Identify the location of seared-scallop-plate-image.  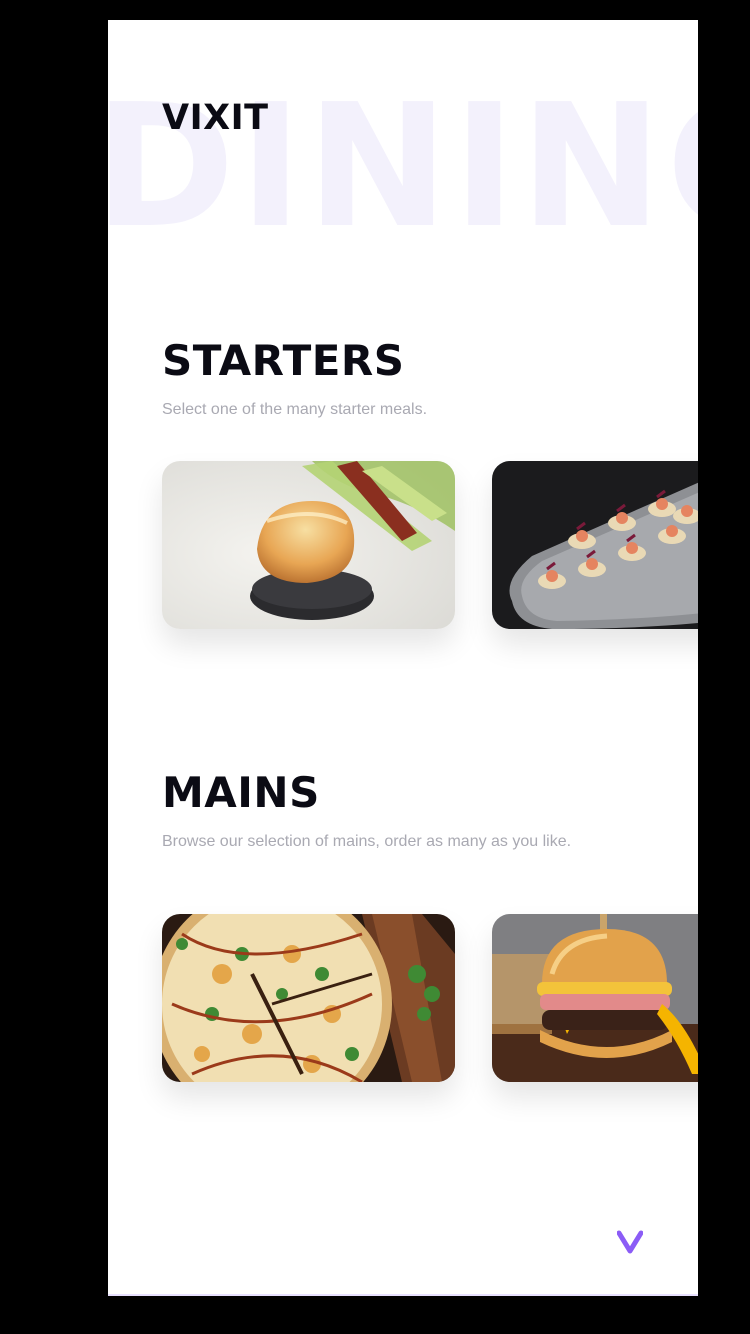
(308, 545).